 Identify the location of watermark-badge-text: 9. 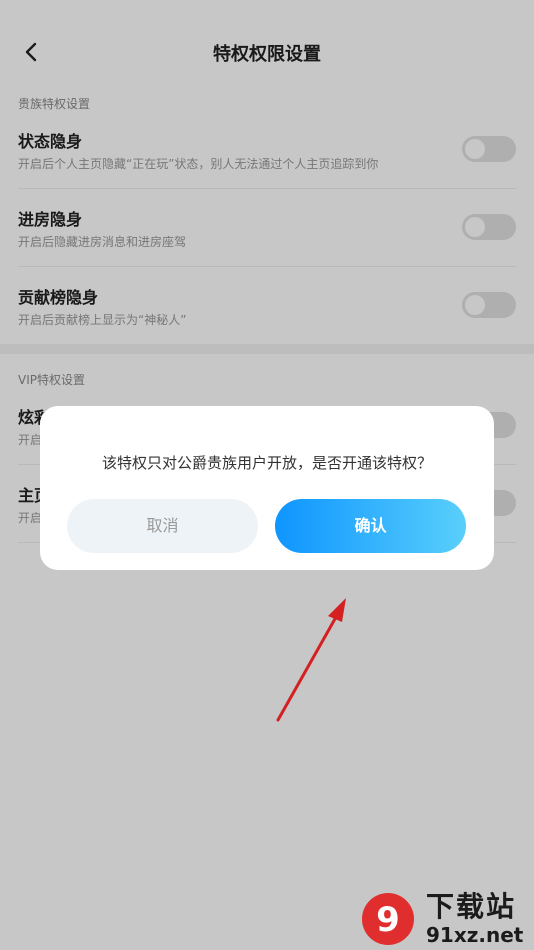
(388, 920).